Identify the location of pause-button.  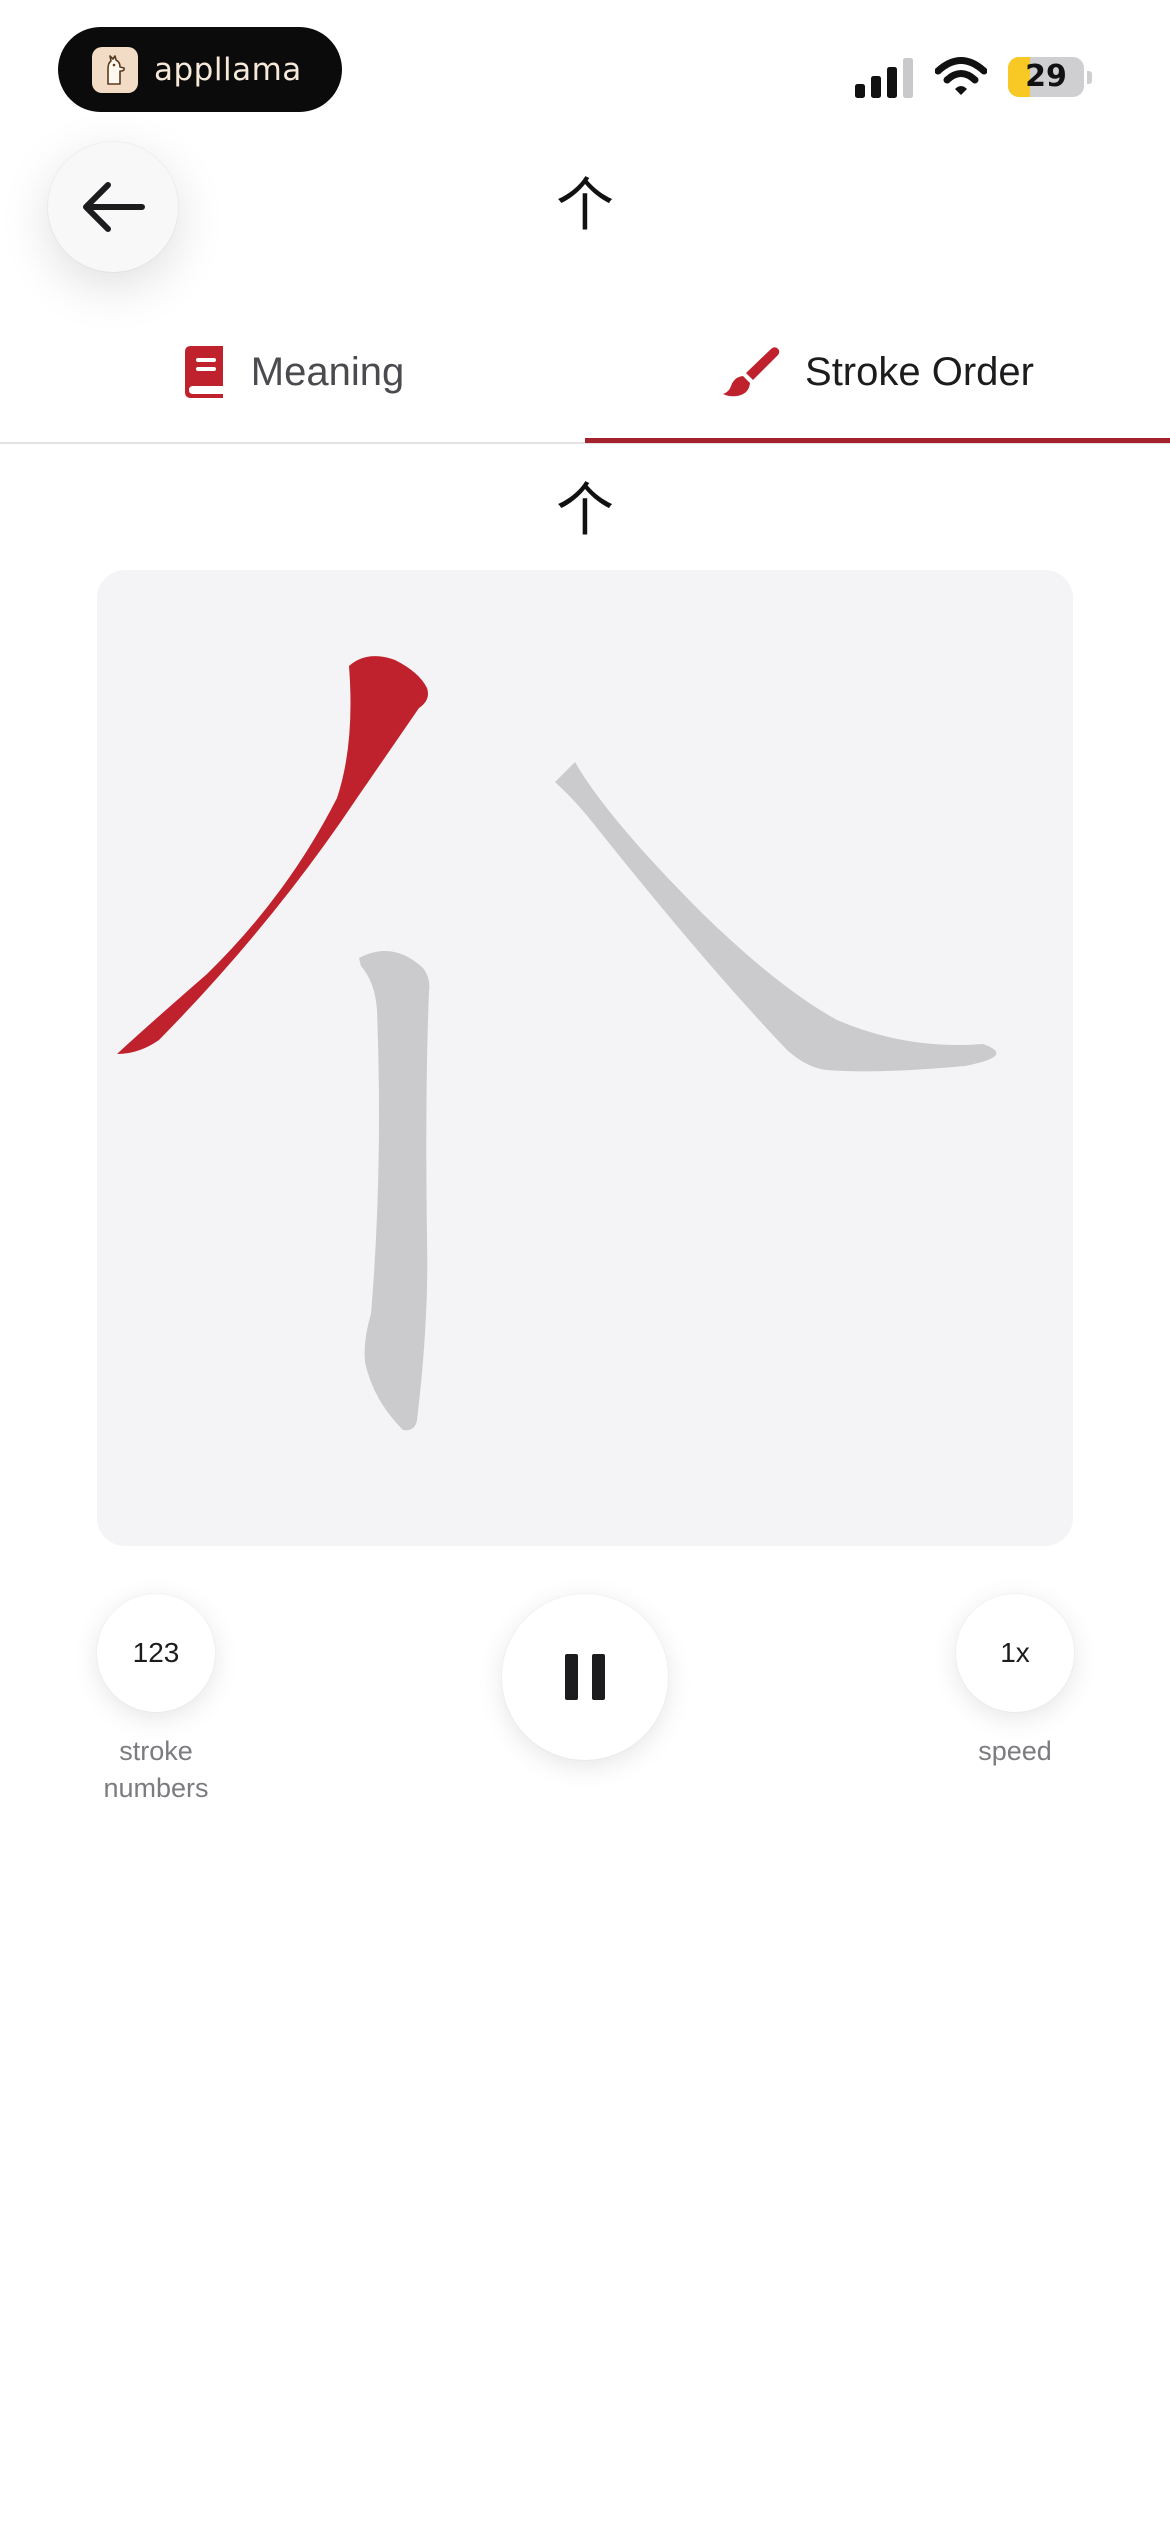
(585, 1677).